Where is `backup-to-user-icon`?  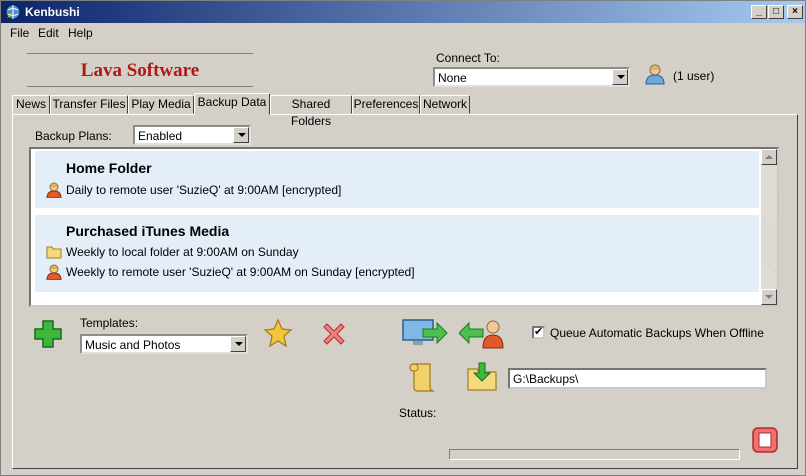
backup-to-user-icon is located at coordinates (482, 333).